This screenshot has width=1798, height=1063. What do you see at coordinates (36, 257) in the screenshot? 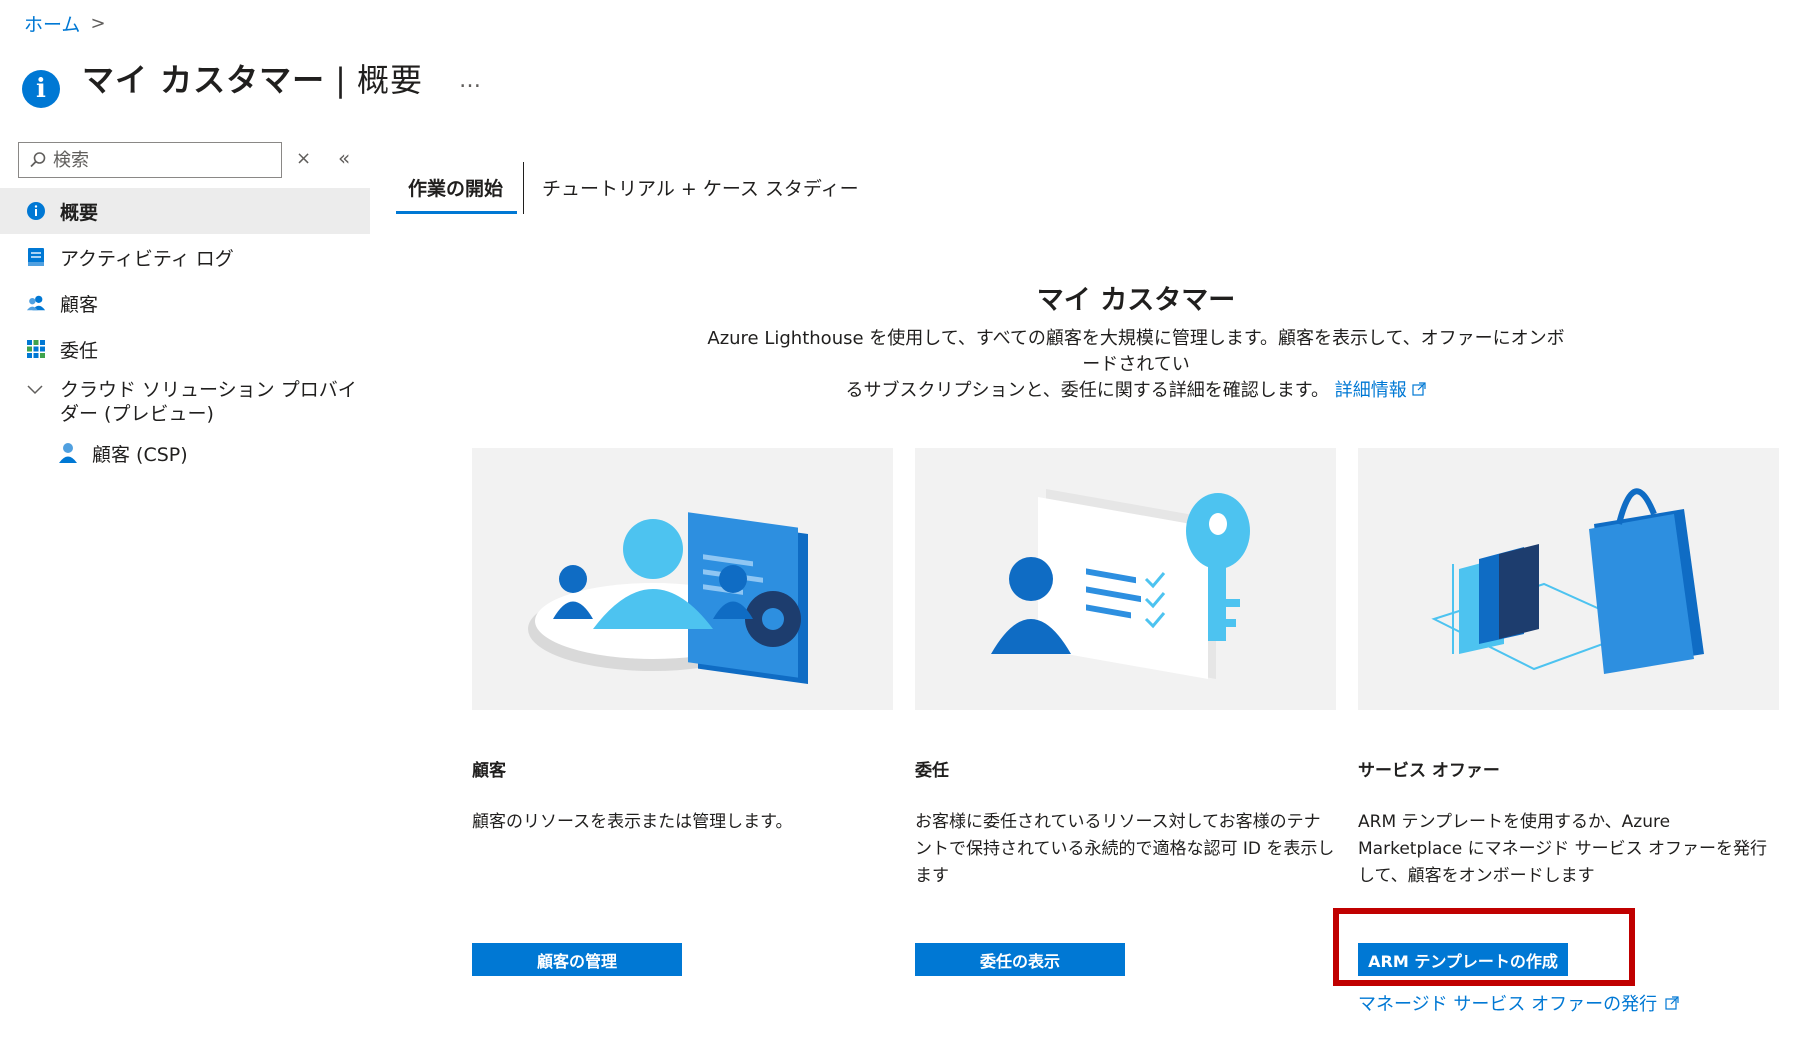
I see `log-icon` at bounding box center [36, 257].